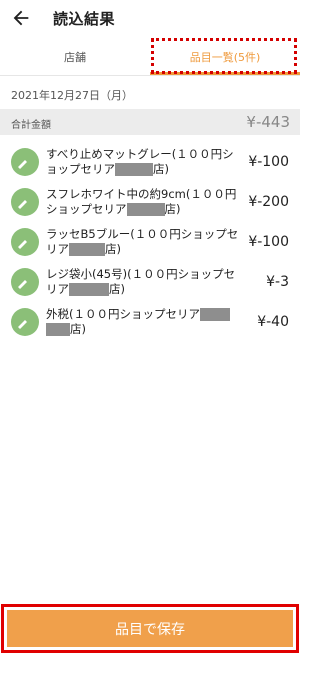  What do you see at coordinates (31, 125) in the screenshot?
I see `total-label: 合計金額` at bounding box center [31, 125].